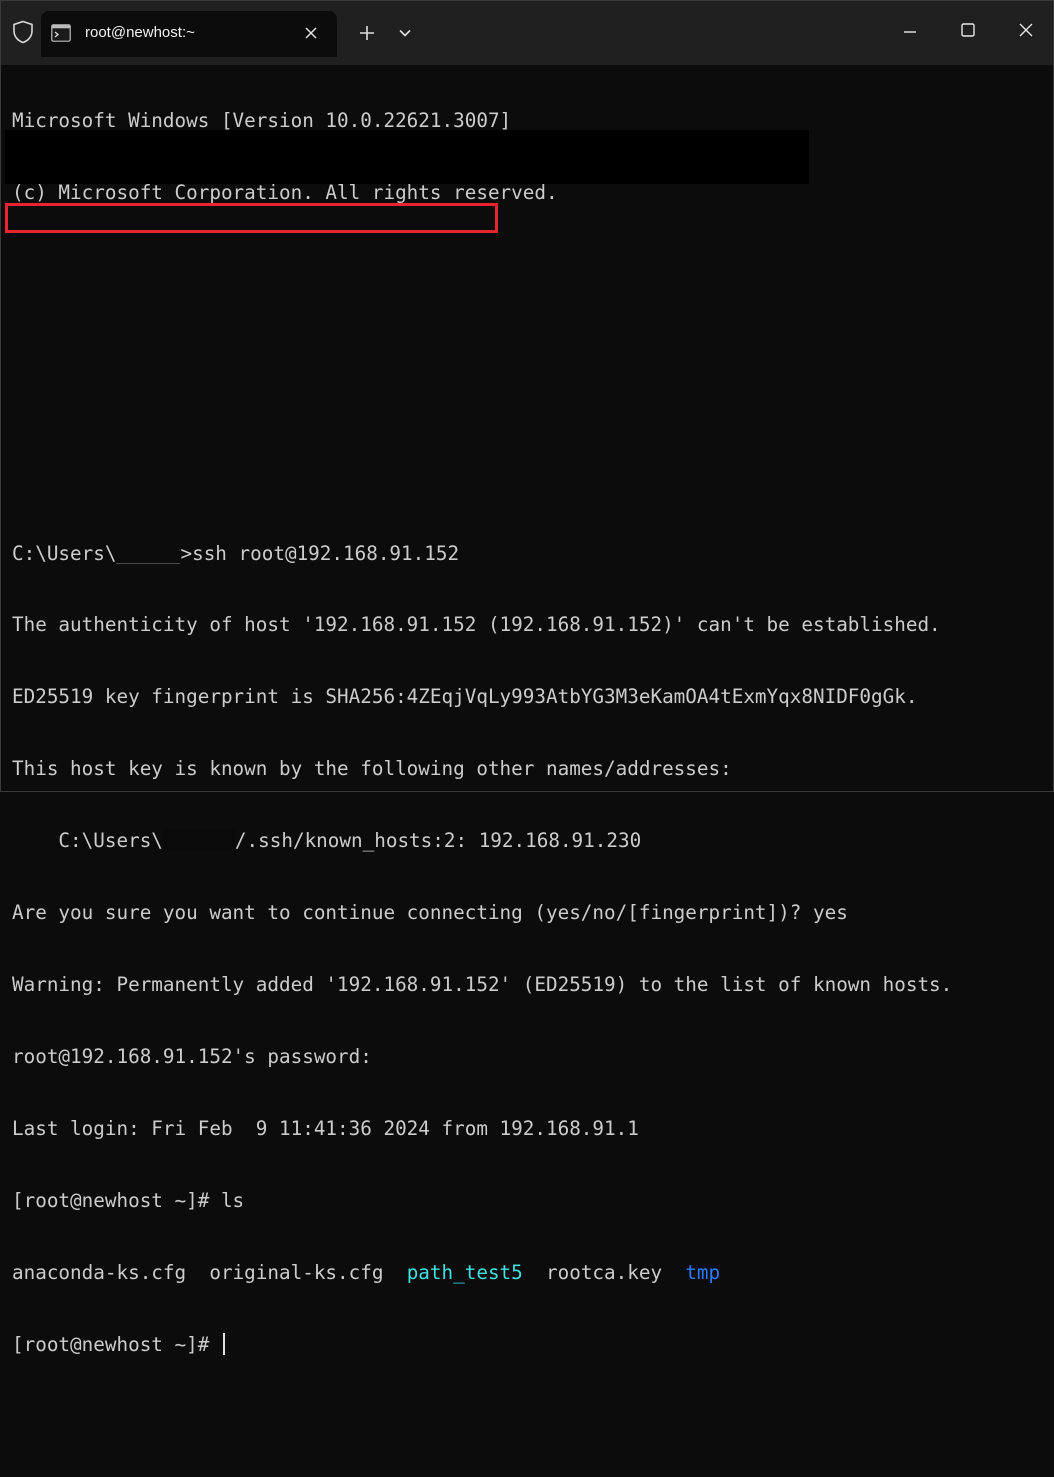 The height and width of the screenshot is (1477, 1054). Describe the element at coordinates (604, 1272) in the screenshot. I see `file-entry: rootca.key` at that location.